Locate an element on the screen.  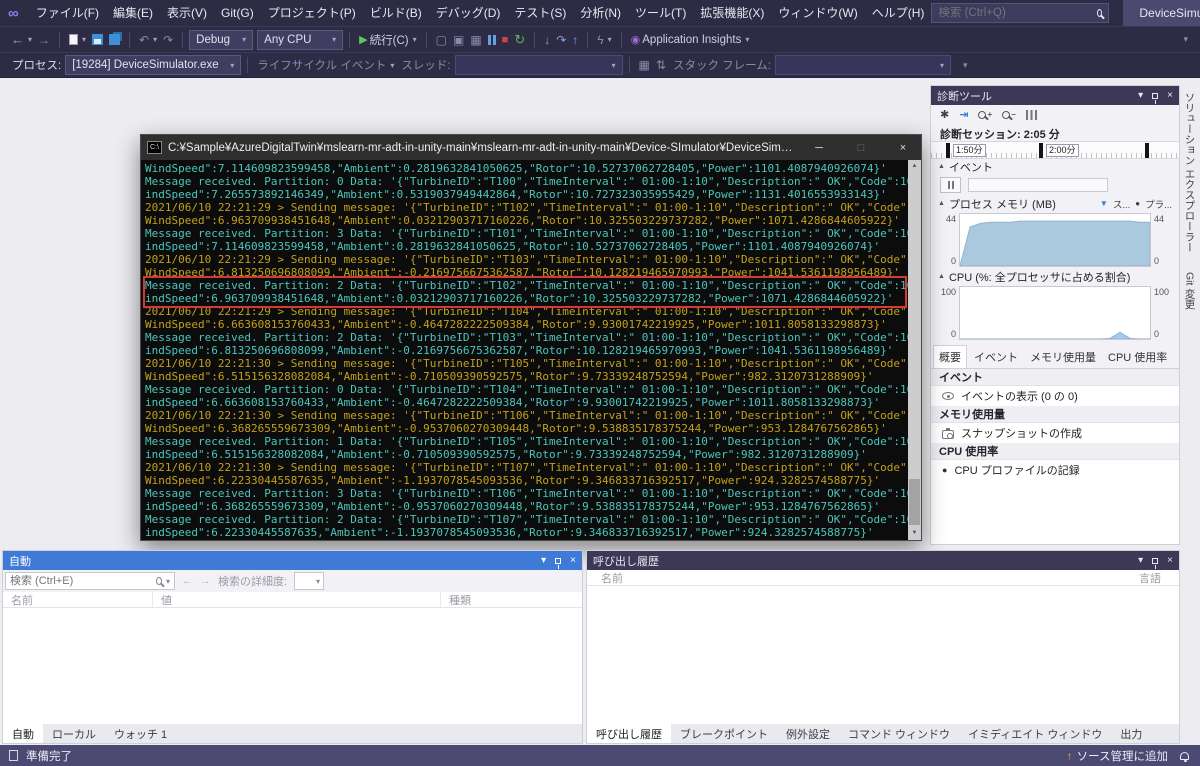
restart-button: ↻ is located at coordinates (519, 40).